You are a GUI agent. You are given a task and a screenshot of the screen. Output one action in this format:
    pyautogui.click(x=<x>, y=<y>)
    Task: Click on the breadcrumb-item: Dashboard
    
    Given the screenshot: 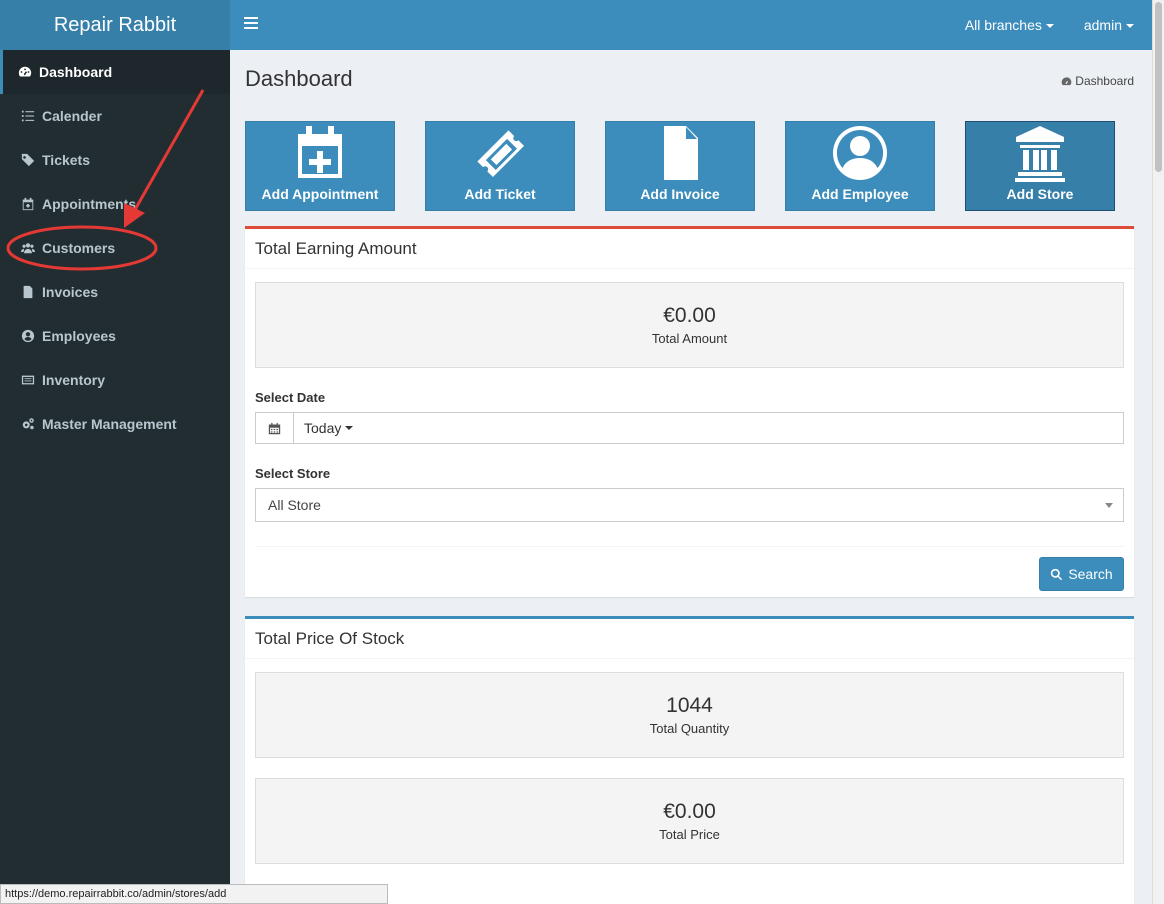 What is the action you would take?
    pyautogui.click(x=1104, y=81)
    